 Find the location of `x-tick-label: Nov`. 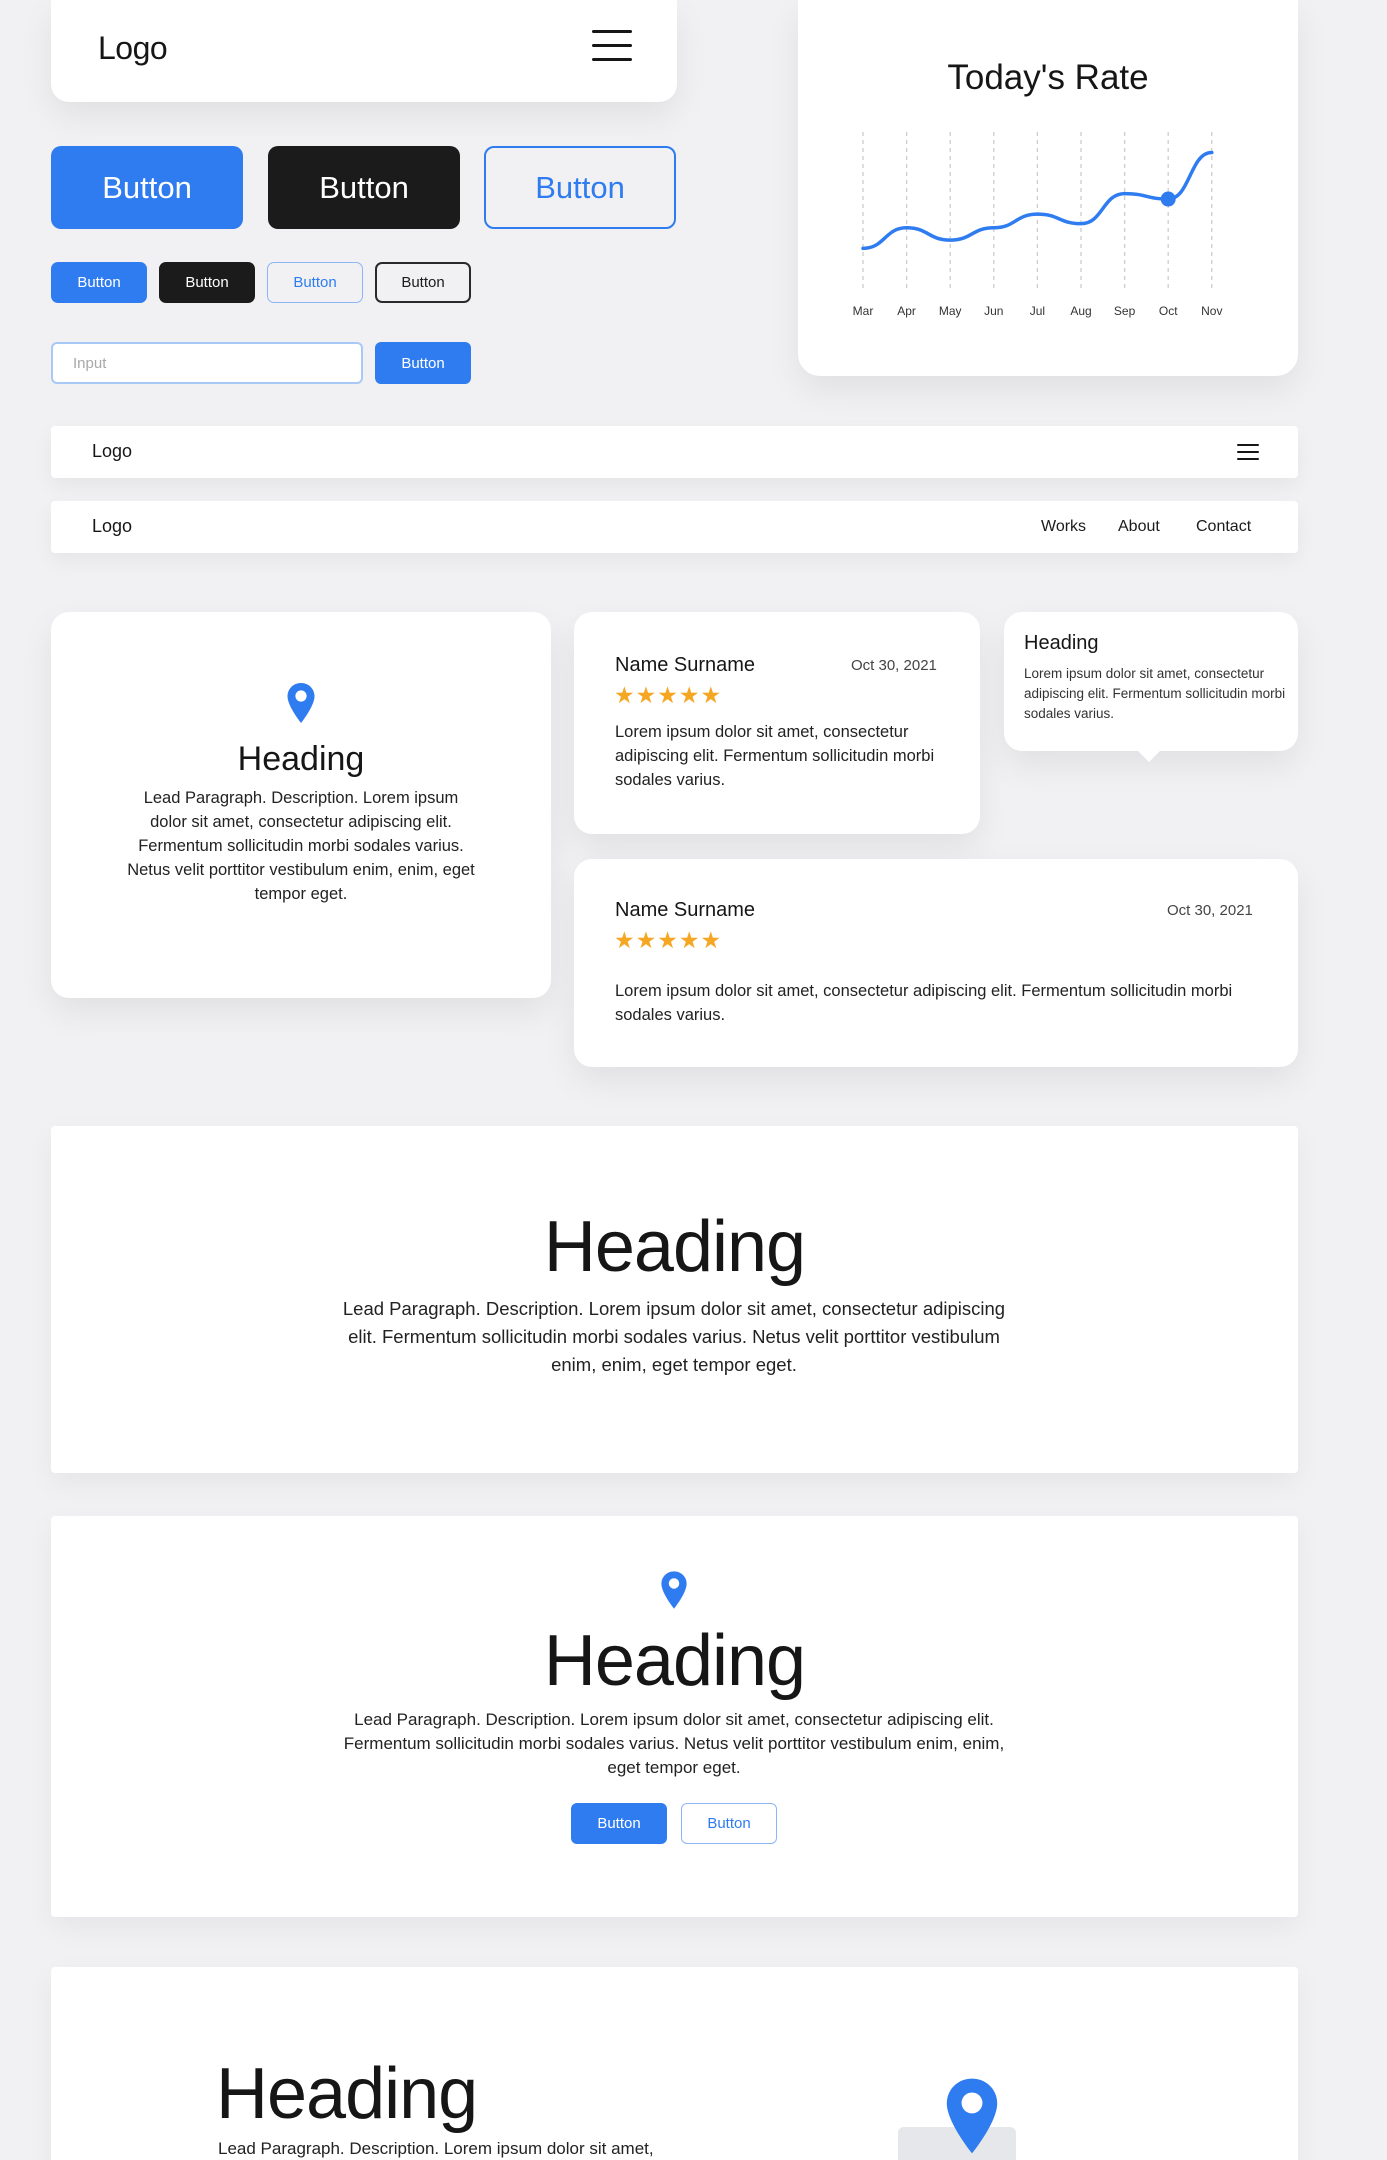

x-tick-label: Nov is located at coordinates (1211, 311).